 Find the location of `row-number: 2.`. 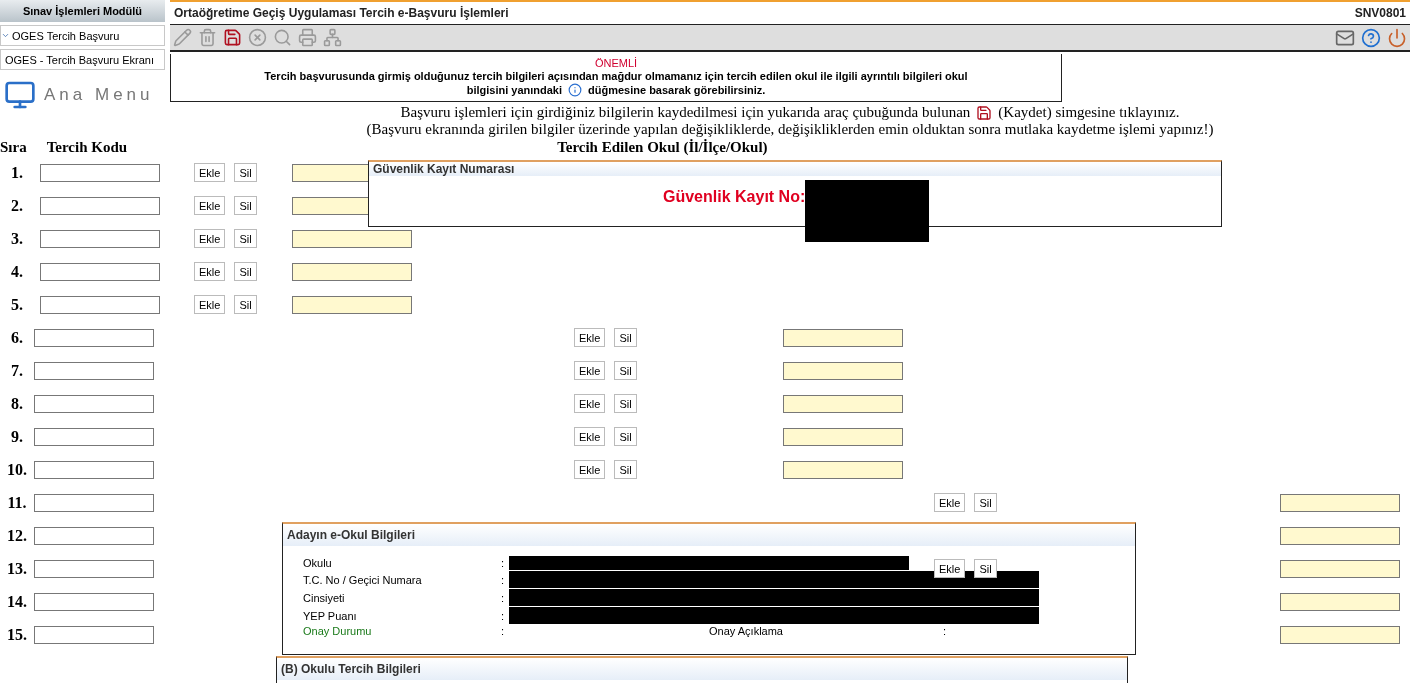

row-number: 2. is located at coordinates (17, 205).